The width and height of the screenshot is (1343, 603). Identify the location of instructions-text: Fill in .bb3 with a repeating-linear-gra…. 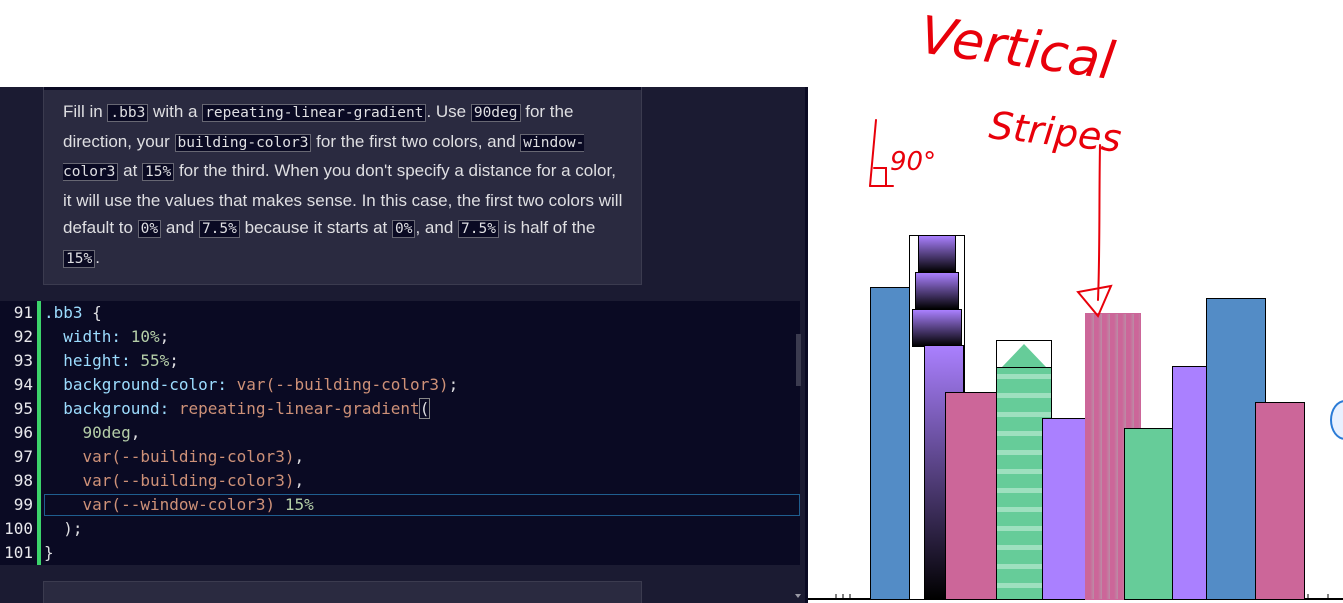
(343, 185).